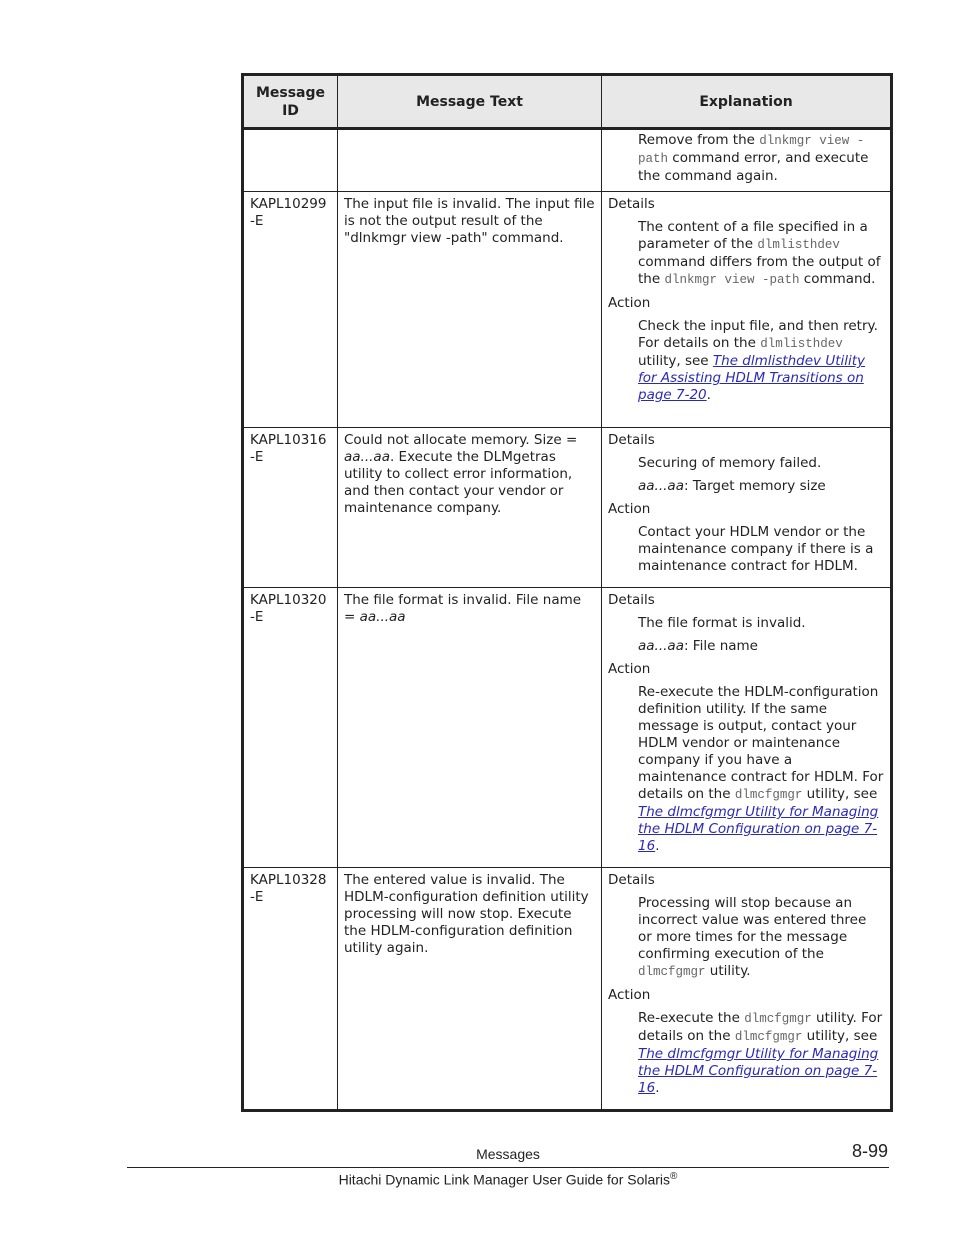  What do you see at coordinates (290, 309) in the screenshot?
I see `message-id: KAPL10299 -E` at bounding box center [290, 309].